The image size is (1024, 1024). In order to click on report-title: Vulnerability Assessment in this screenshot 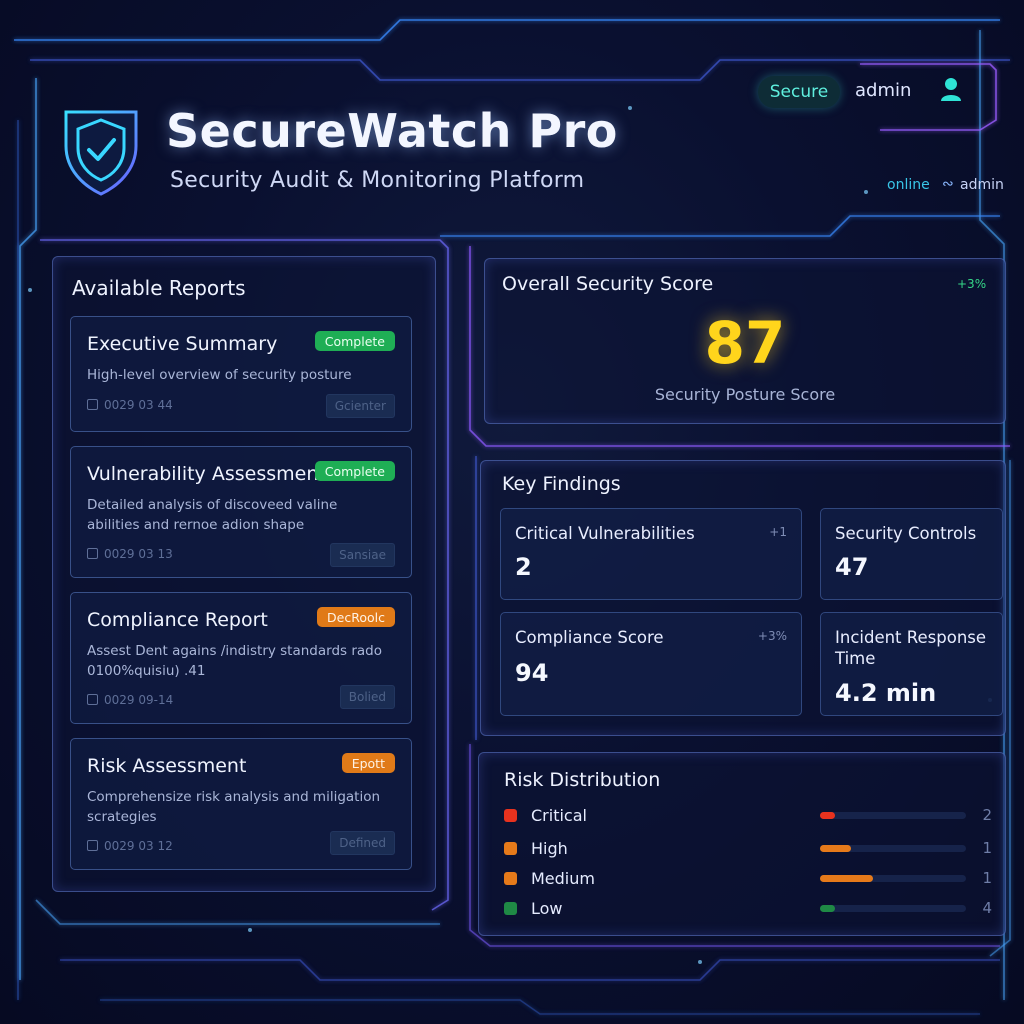, I will do `click(206, 474)`.